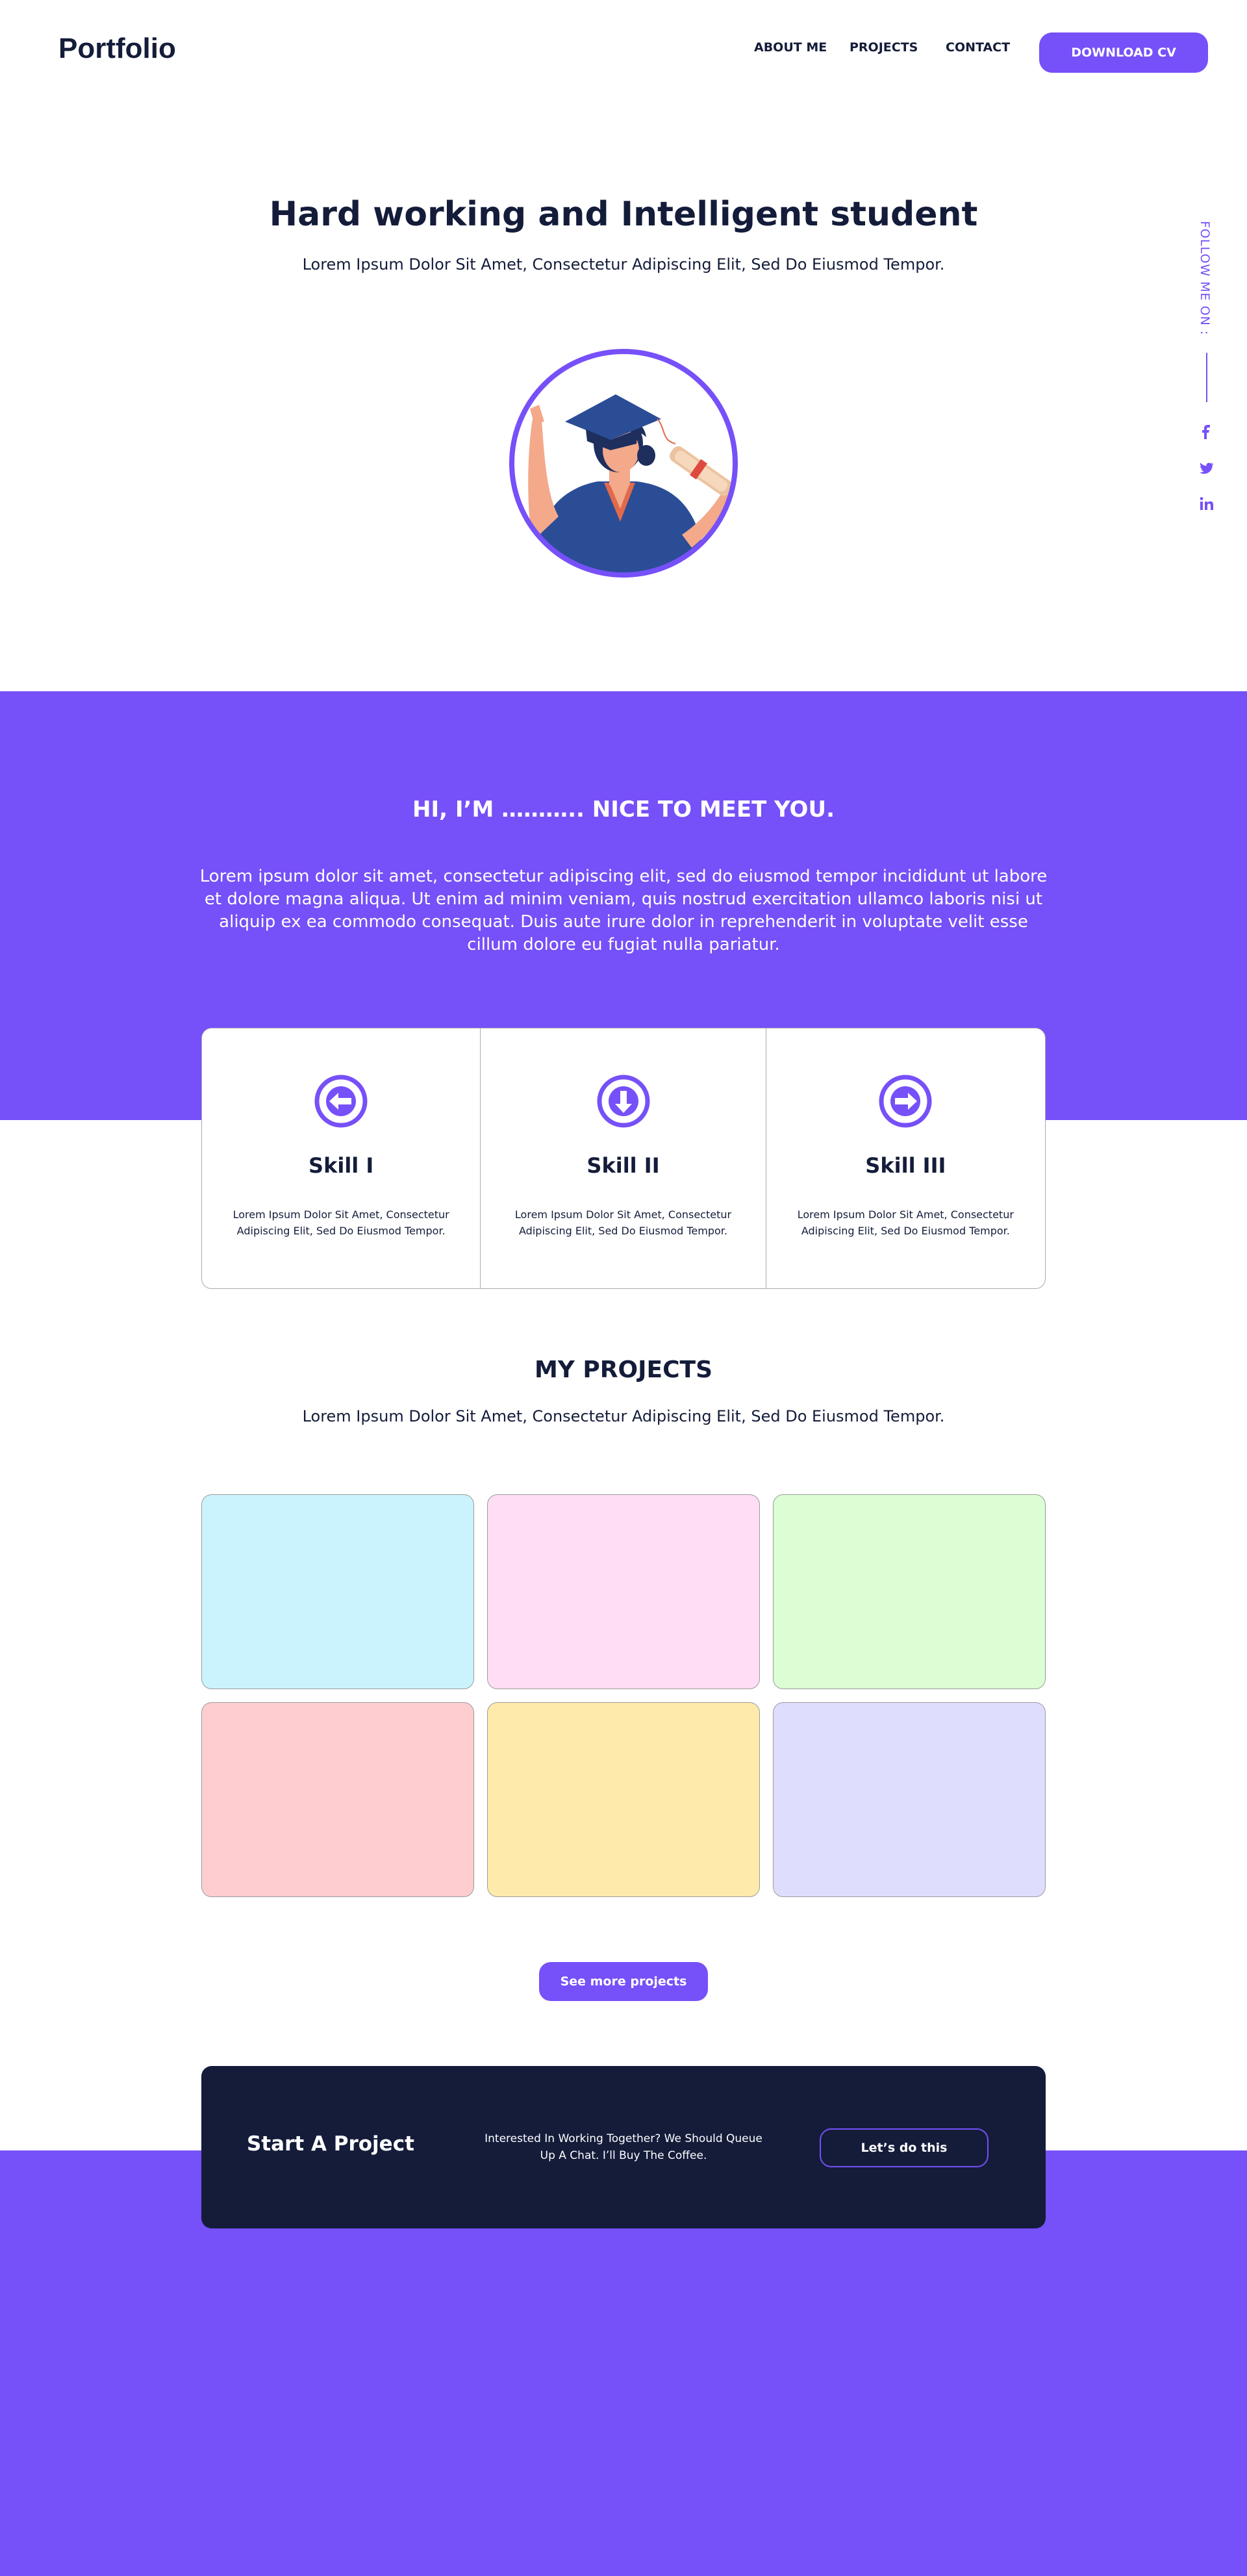 The image size is (1247, 2576). I want to click on graduate-avatar, so click(623, 463).